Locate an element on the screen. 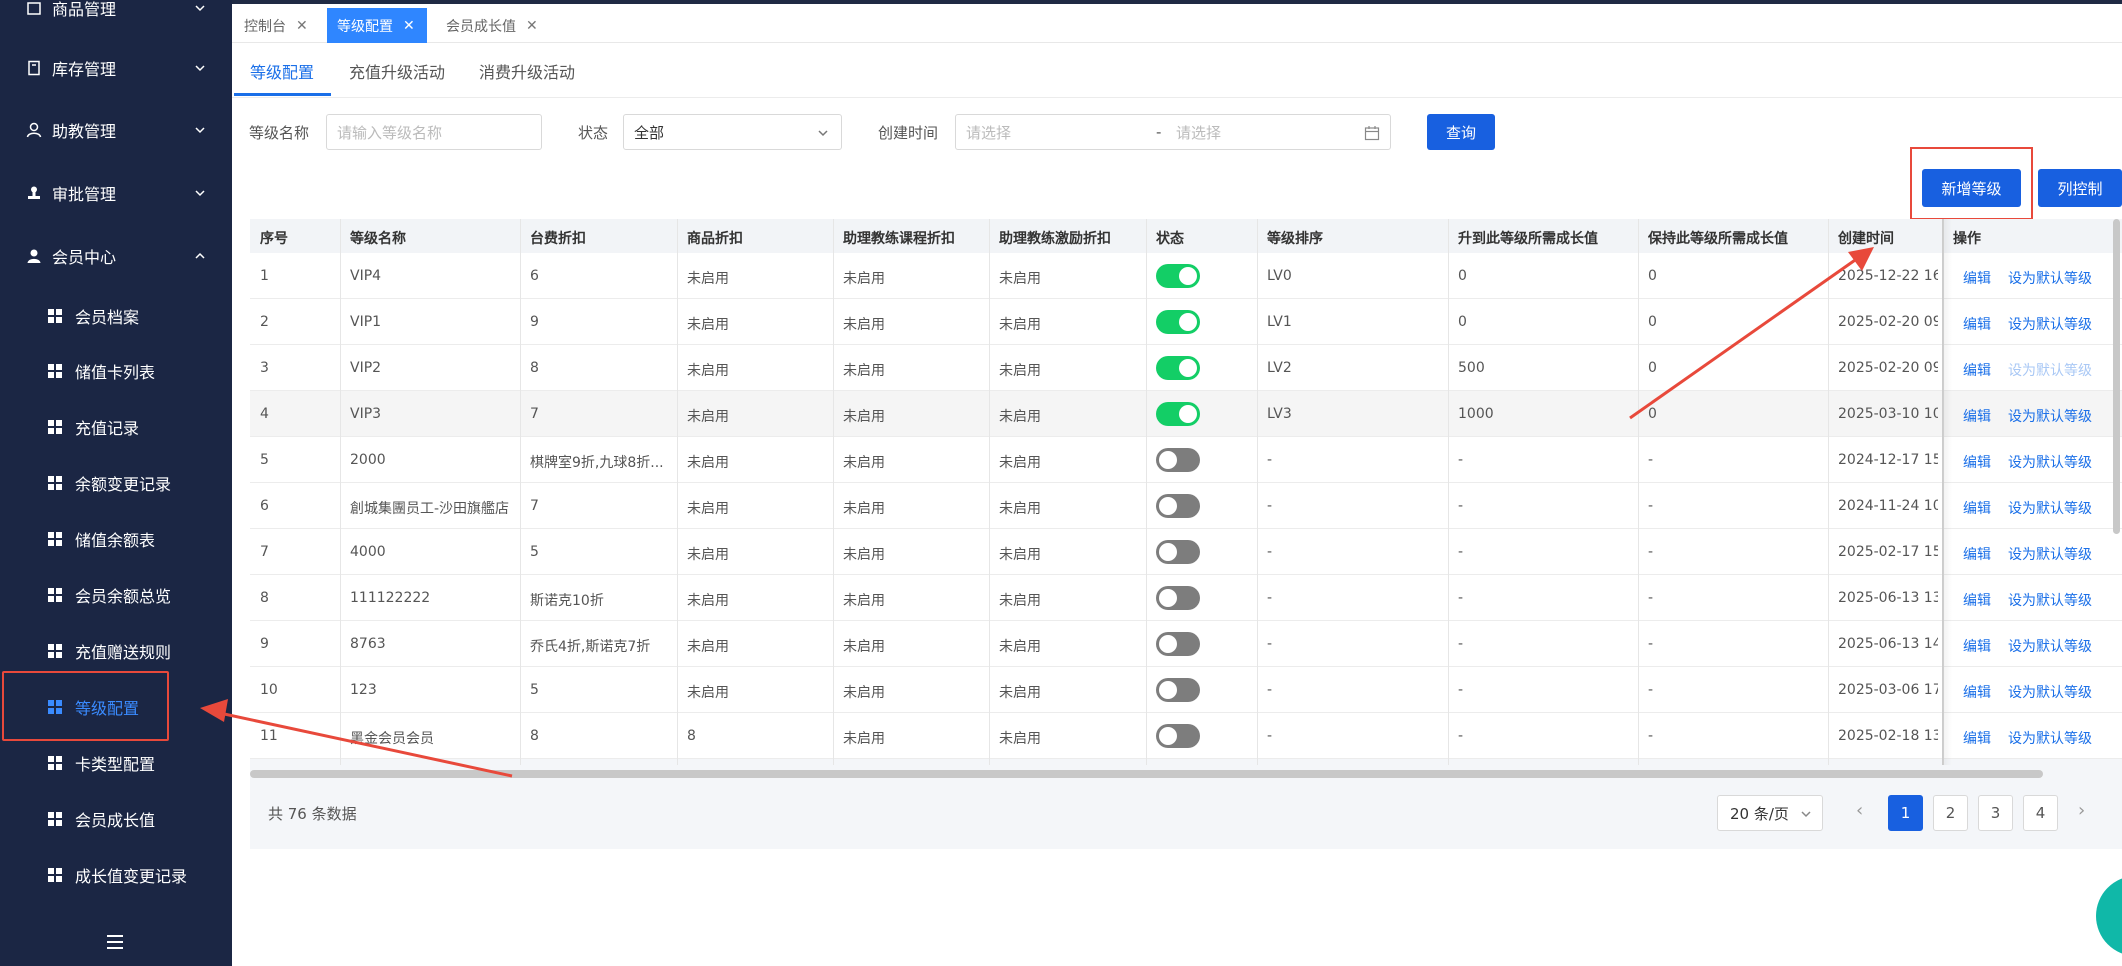 The width and height of the screenshot is (2122, 966). sidebar-group-approval: 审批管理 is located at coordinates (116, 193).